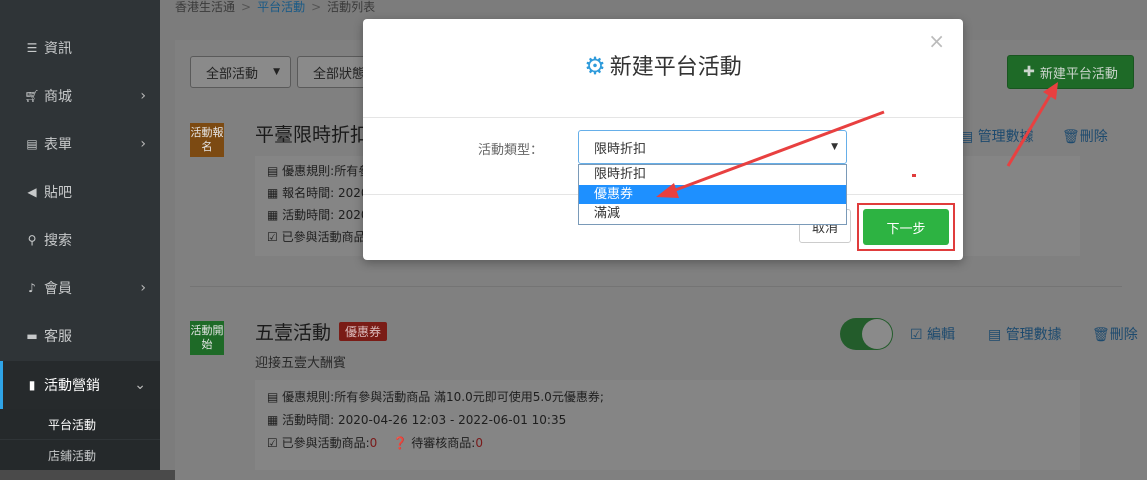  I want to click on annotation-arrowhead, so click(667, 190).